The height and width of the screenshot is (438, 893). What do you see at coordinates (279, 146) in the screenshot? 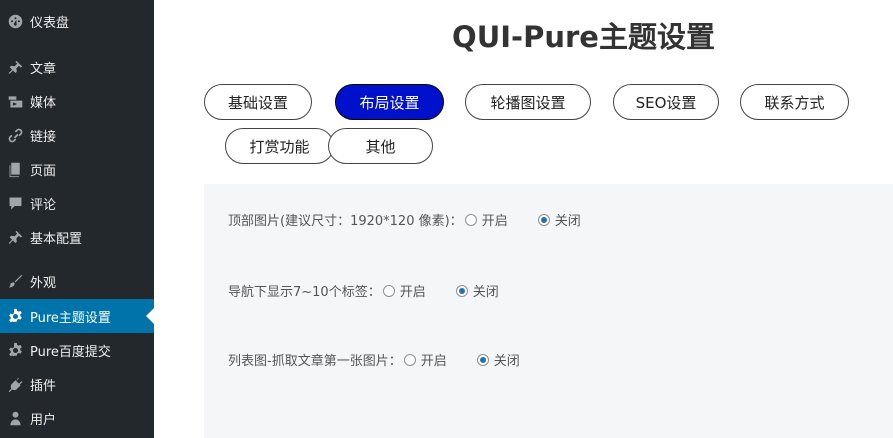
I see `tab-reward: 打赏功能` at bounding box center [279, 146].